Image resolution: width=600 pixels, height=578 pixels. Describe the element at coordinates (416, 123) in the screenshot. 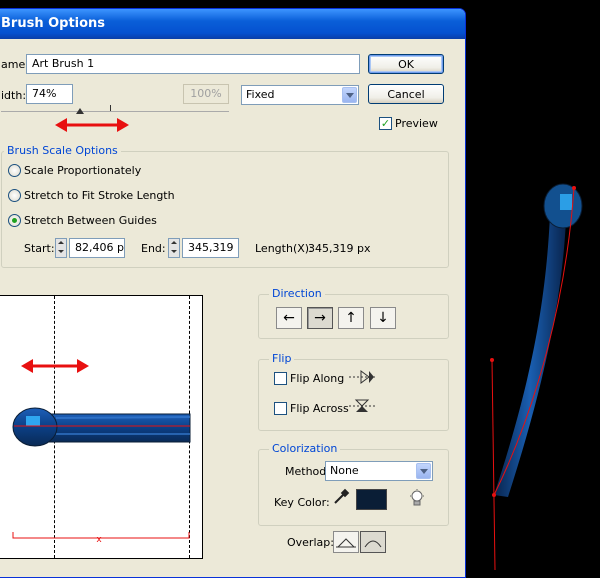

I see `preview-label: Preview` at that location.